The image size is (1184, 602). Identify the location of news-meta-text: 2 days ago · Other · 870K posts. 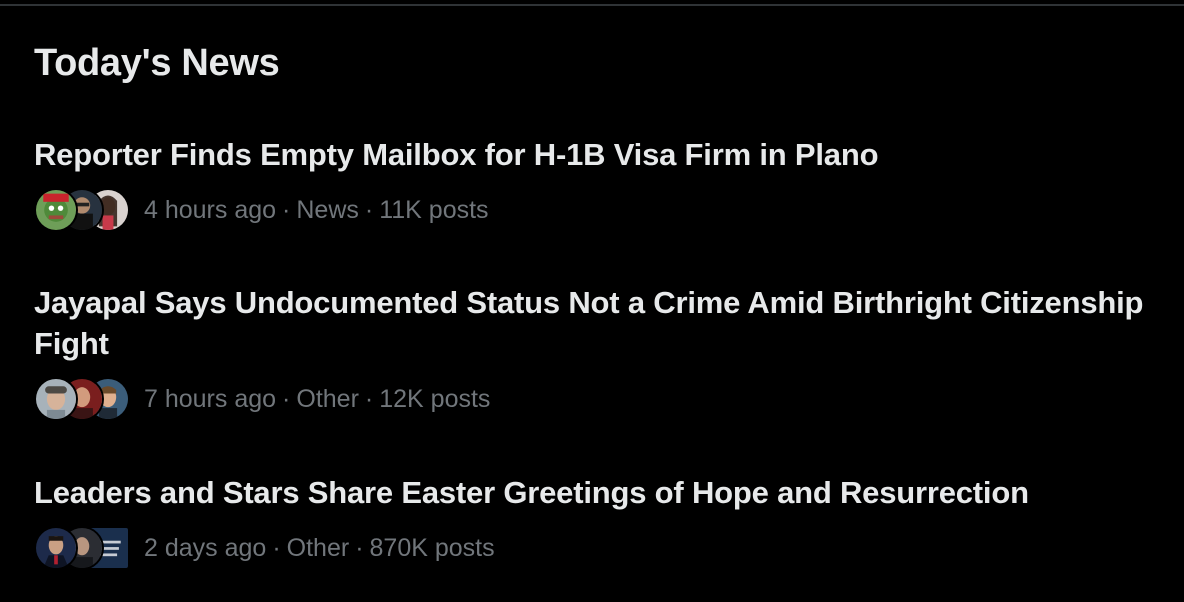
(319, 548).